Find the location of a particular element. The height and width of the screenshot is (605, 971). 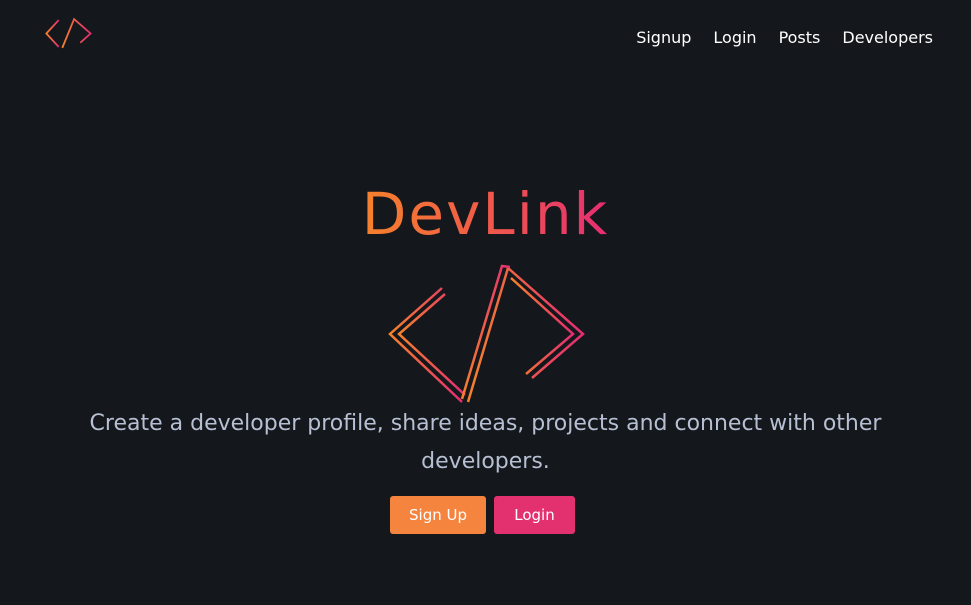

main-nav: Signup Login Posts Developers is located at coordinates (784, 38).